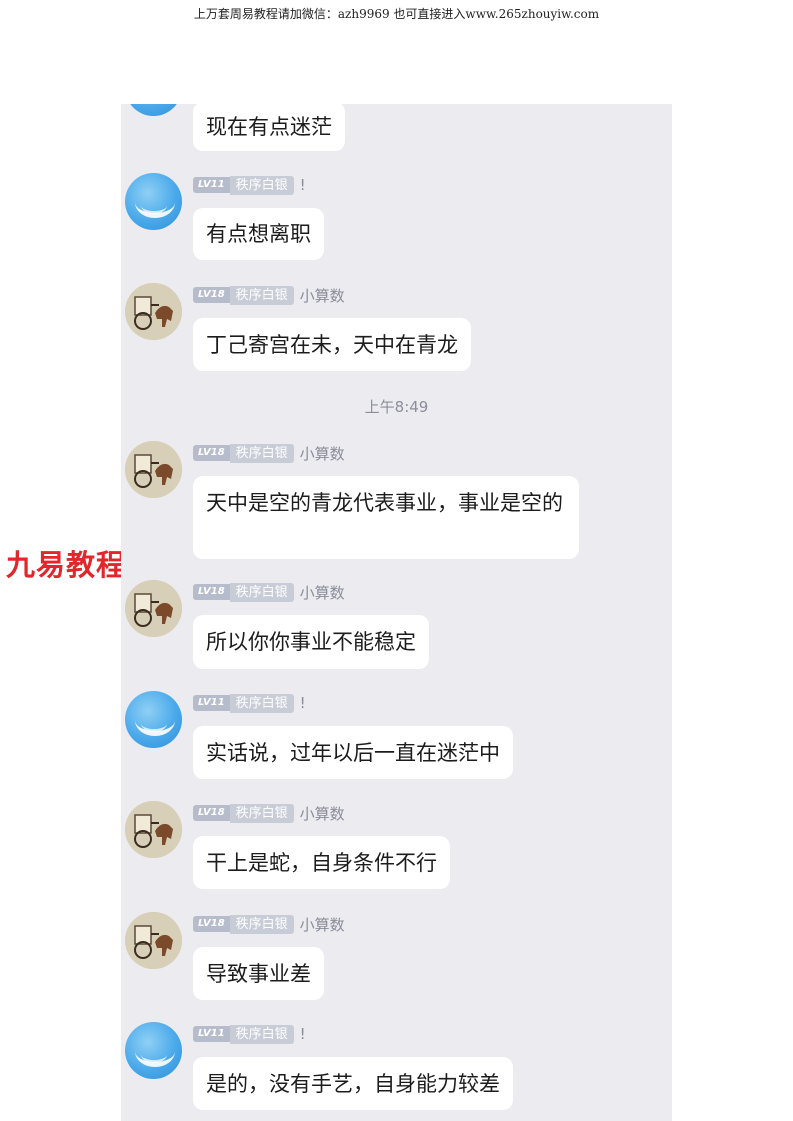 This screenshot has height=1121, width=793. I want to click on message-bubble: 丁己寄宫在未，天中在青龙, so click(332, 344).